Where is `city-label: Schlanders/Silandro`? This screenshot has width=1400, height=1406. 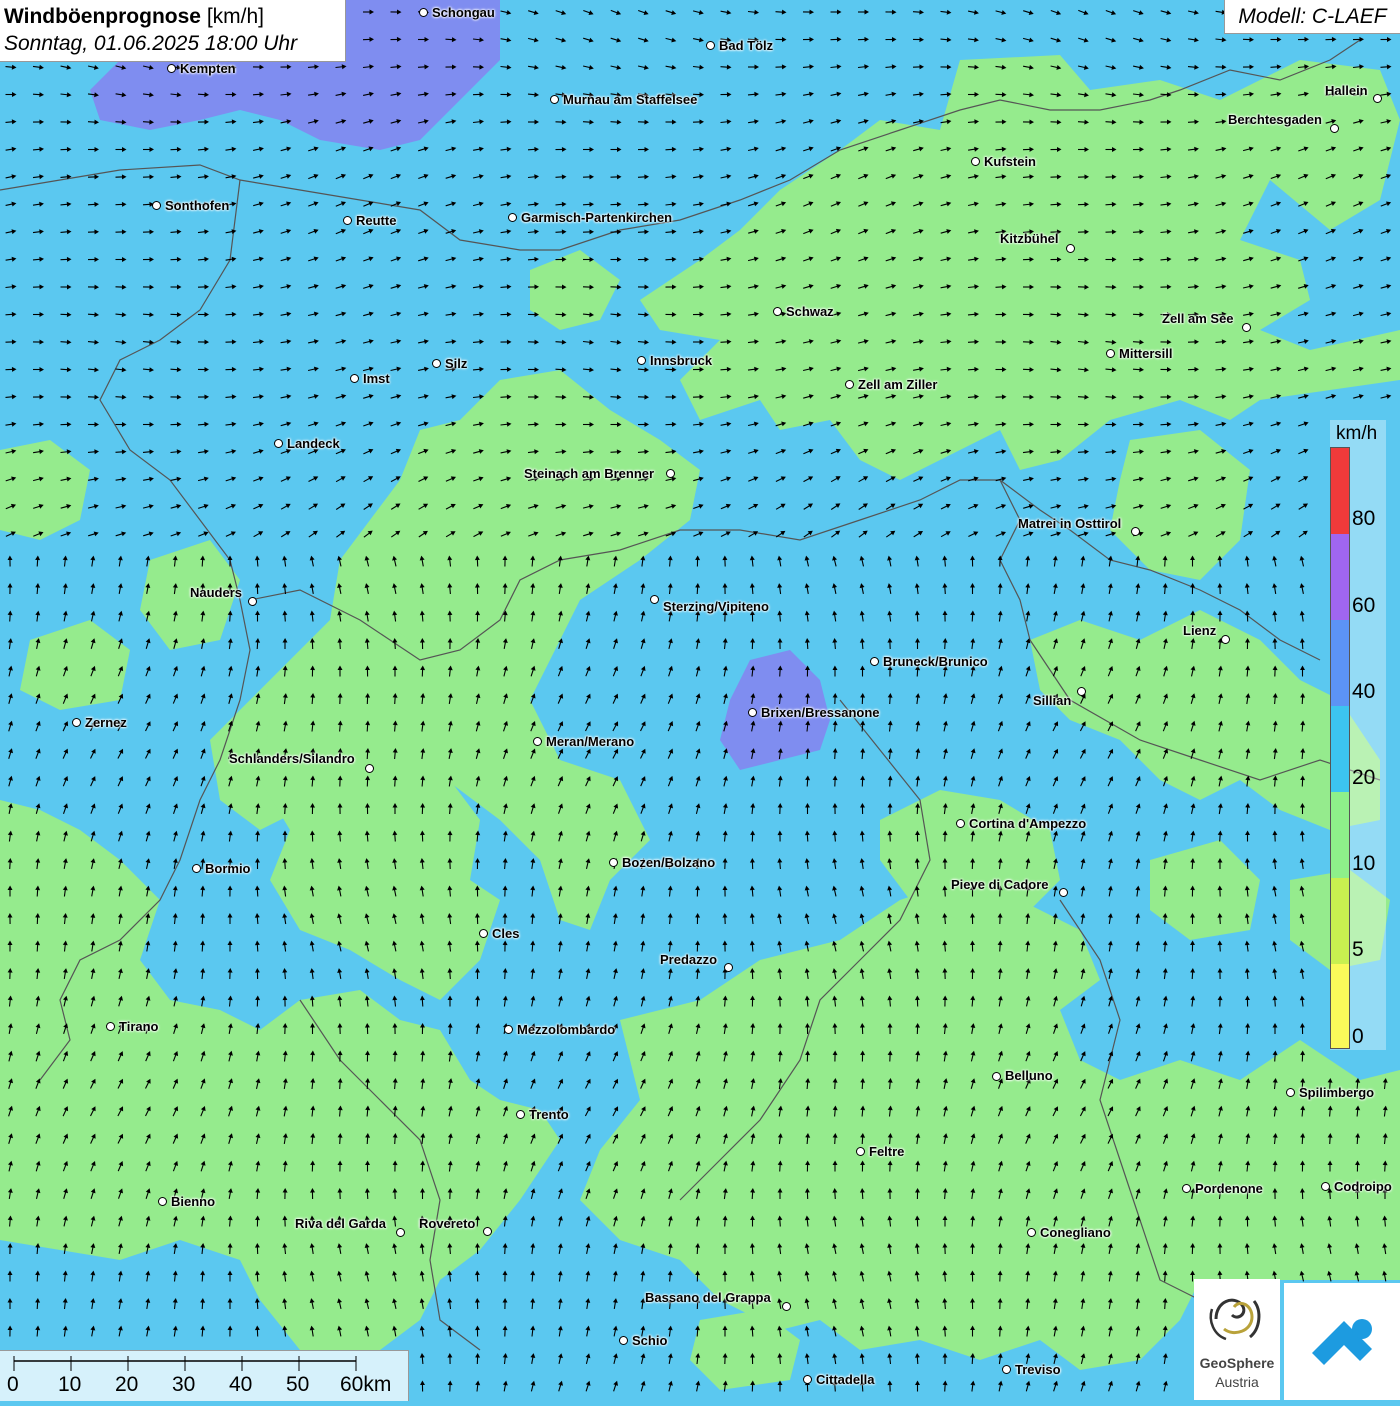 city-label: Schlanders/Silandro is located at coordinates (292, 759).